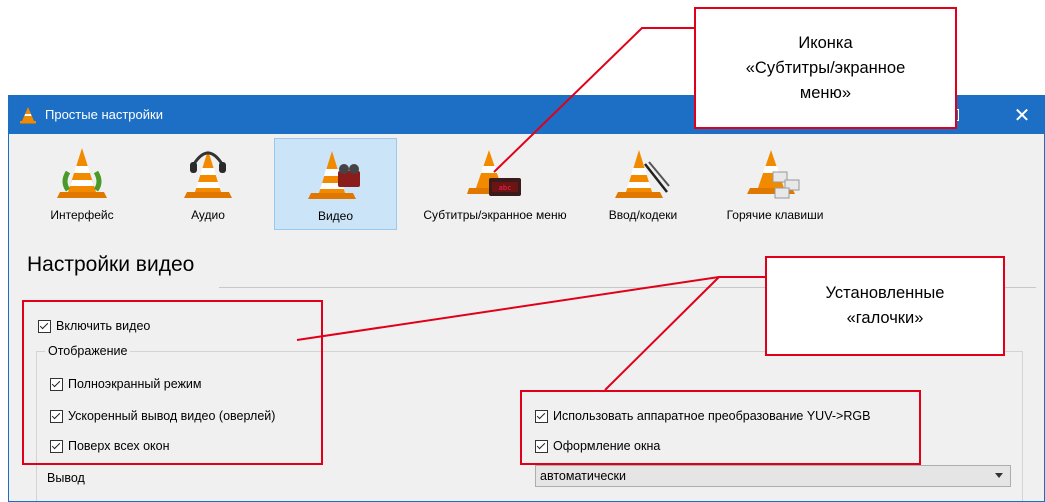 The image size is (1045, 502). What do you see at coordinates (583, 476) in the screenshot?
I see `output-select-value: автоматически` at bounding box center [583, 476].